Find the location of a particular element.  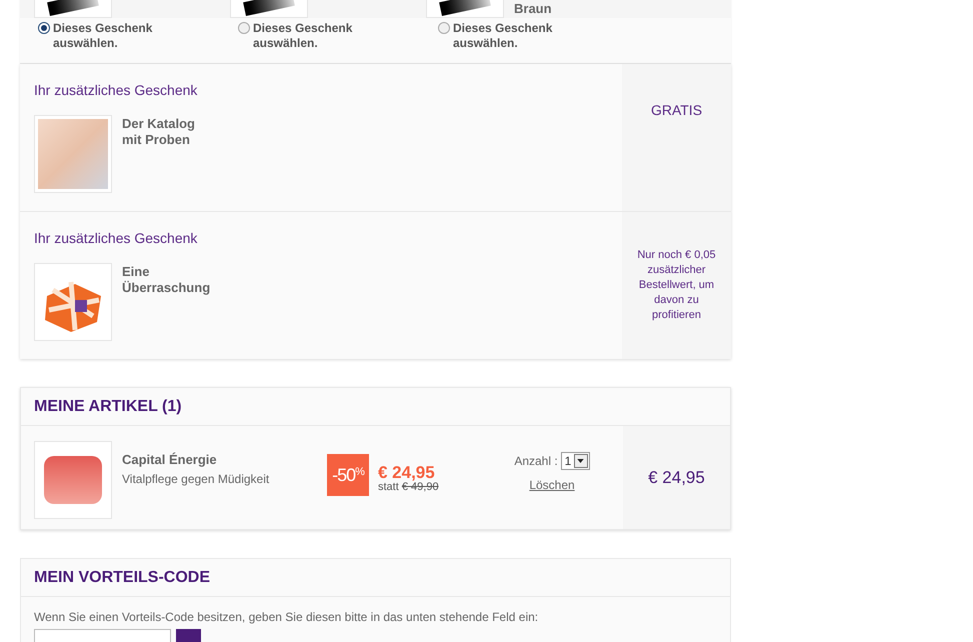

line-total: € 24,95 is located at coordinates (676, 477).